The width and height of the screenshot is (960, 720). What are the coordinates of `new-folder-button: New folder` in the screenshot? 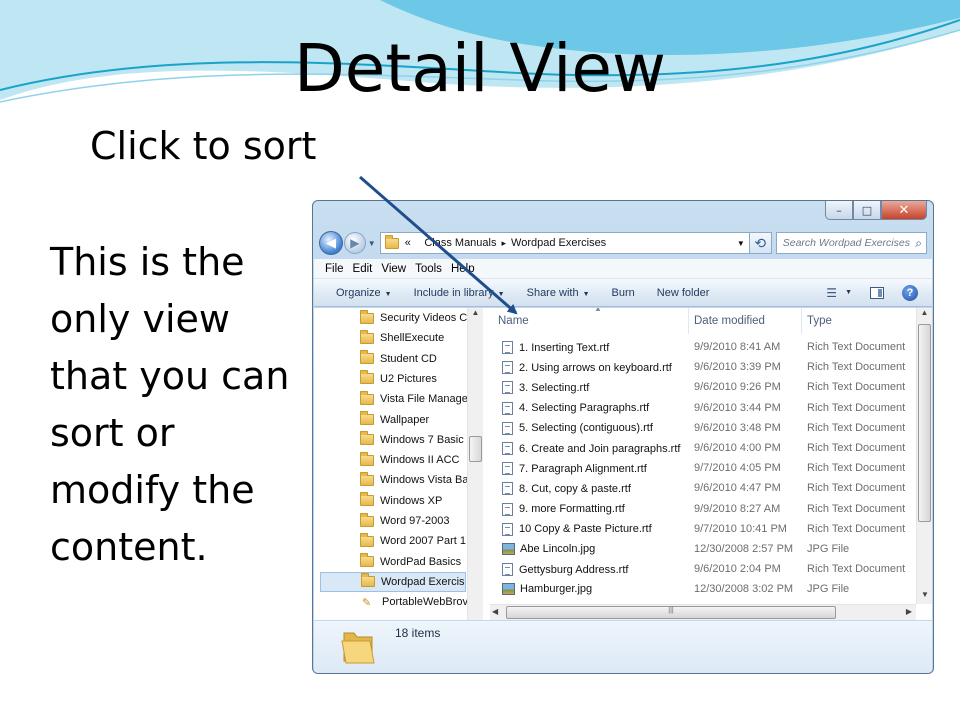 It's located at (683, 293).